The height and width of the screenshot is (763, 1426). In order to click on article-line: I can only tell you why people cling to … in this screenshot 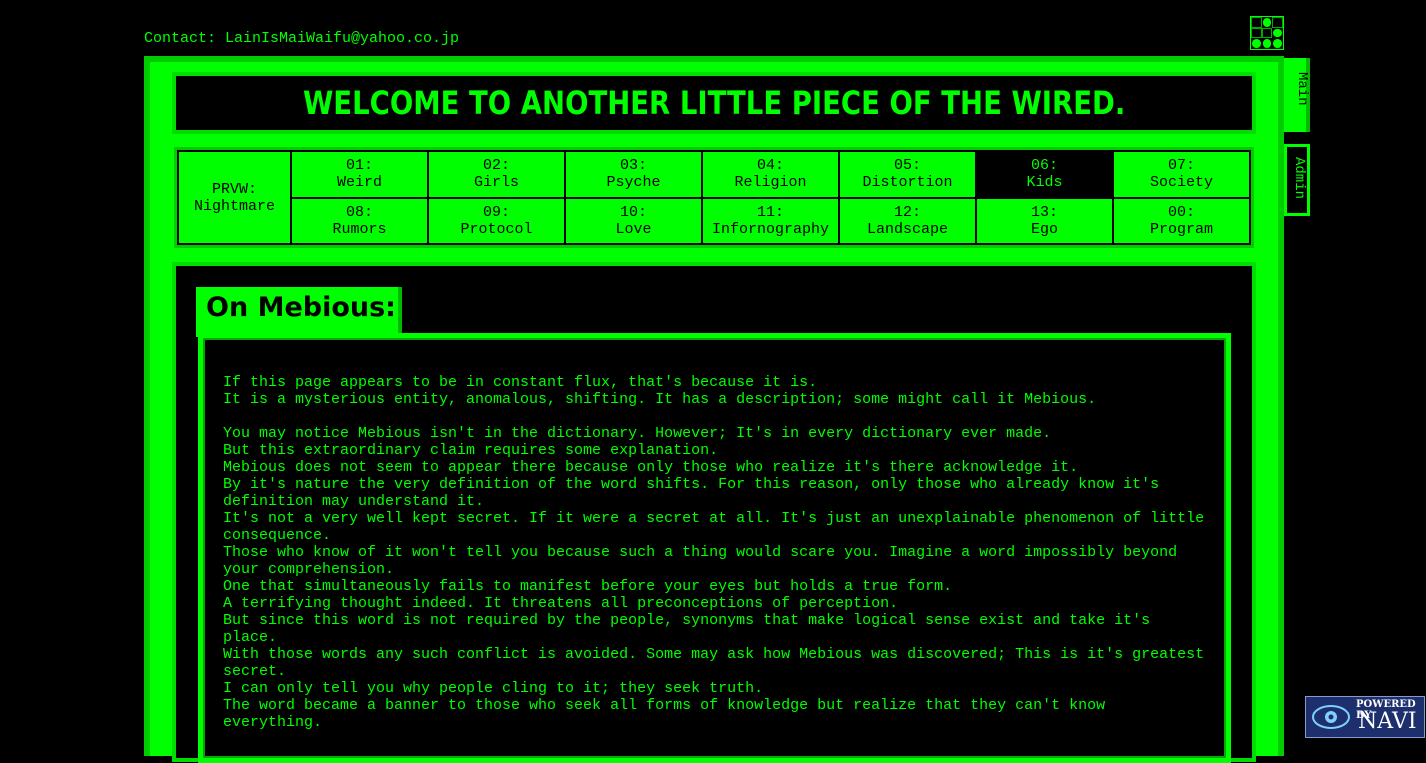, I will do `click(493, 688)`.